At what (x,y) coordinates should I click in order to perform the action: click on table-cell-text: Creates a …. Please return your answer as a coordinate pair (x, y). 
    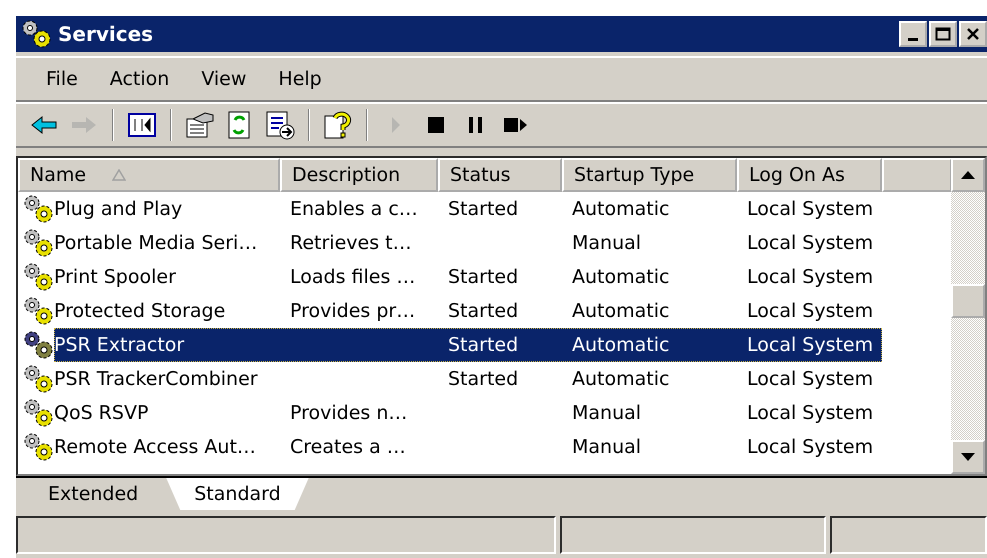
    Looking at the image, I should click on (348, 447).